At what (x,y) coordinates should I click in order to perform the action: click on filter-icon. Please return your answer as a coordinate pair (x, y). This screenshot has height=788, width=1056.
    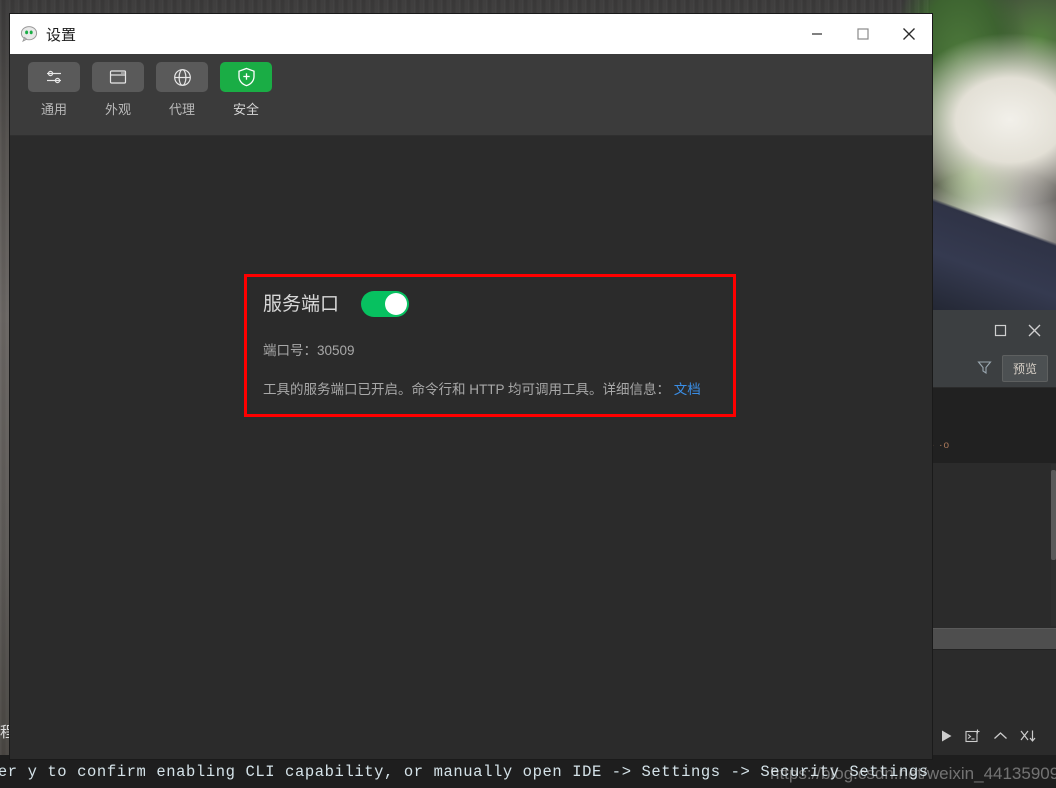
    Looking at the image, I should click on (984, 369).